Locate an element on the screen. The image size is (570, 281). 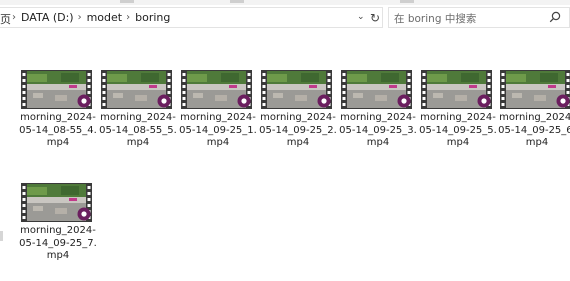
search-box: 在 boring 中搜索 is located at coordinates (479, 17).